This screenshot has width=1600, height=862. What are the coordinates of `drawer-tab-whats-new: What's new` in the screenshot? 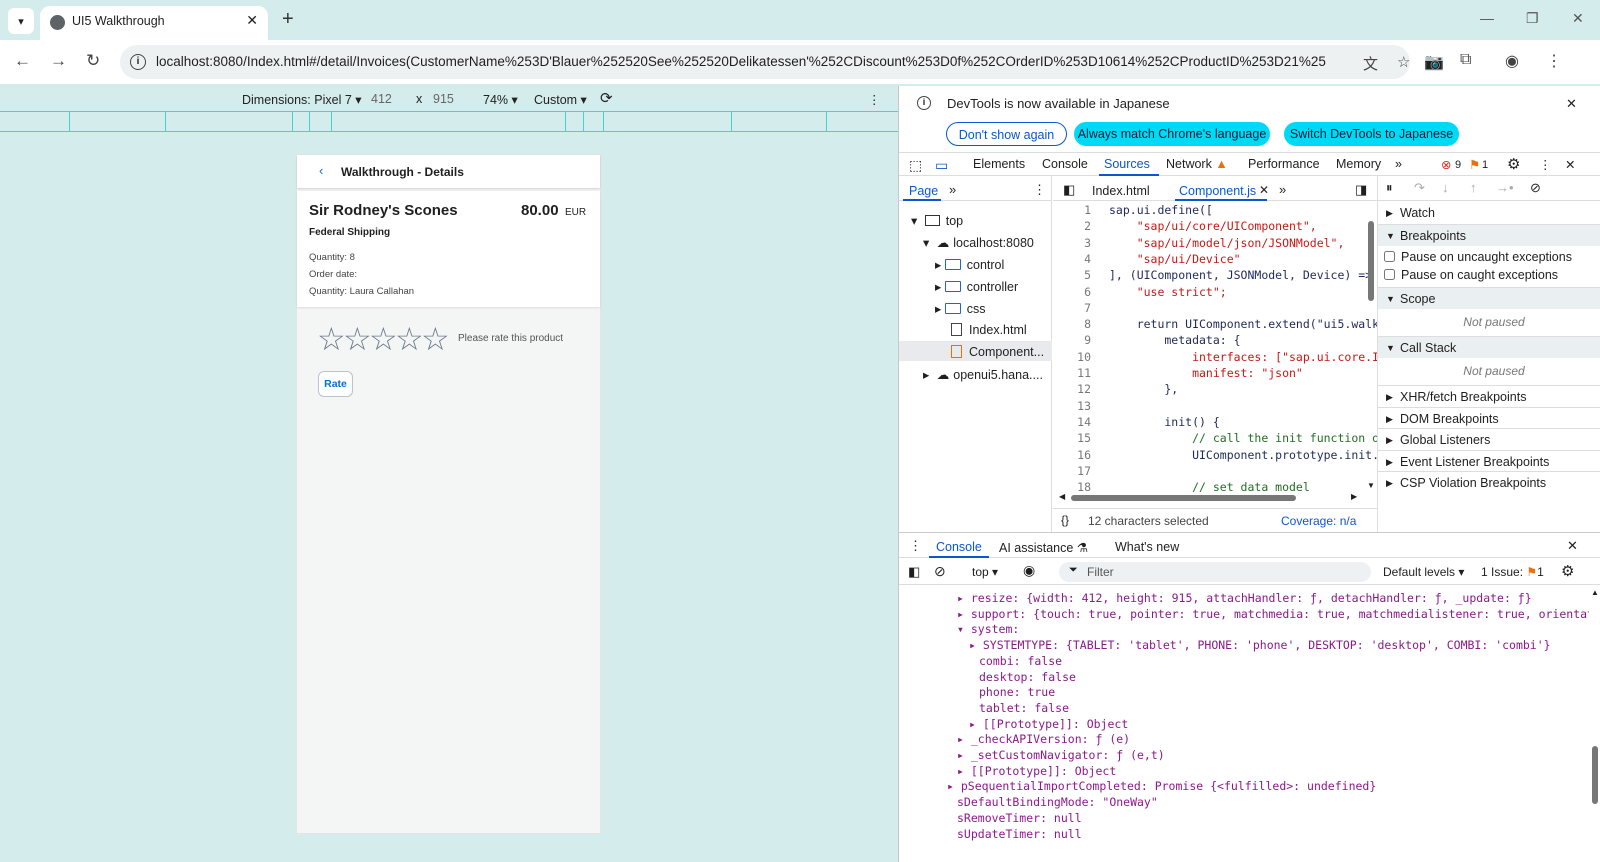 It's located at (1147, 547).